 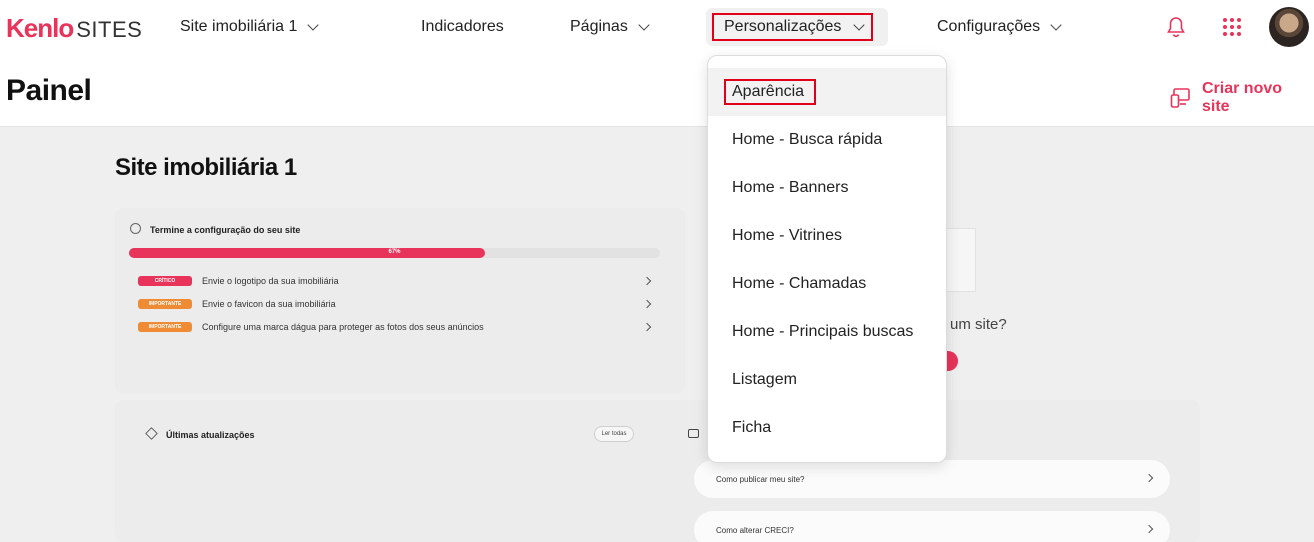 I want to click on devices-icon, so click(x=1180, y=98).